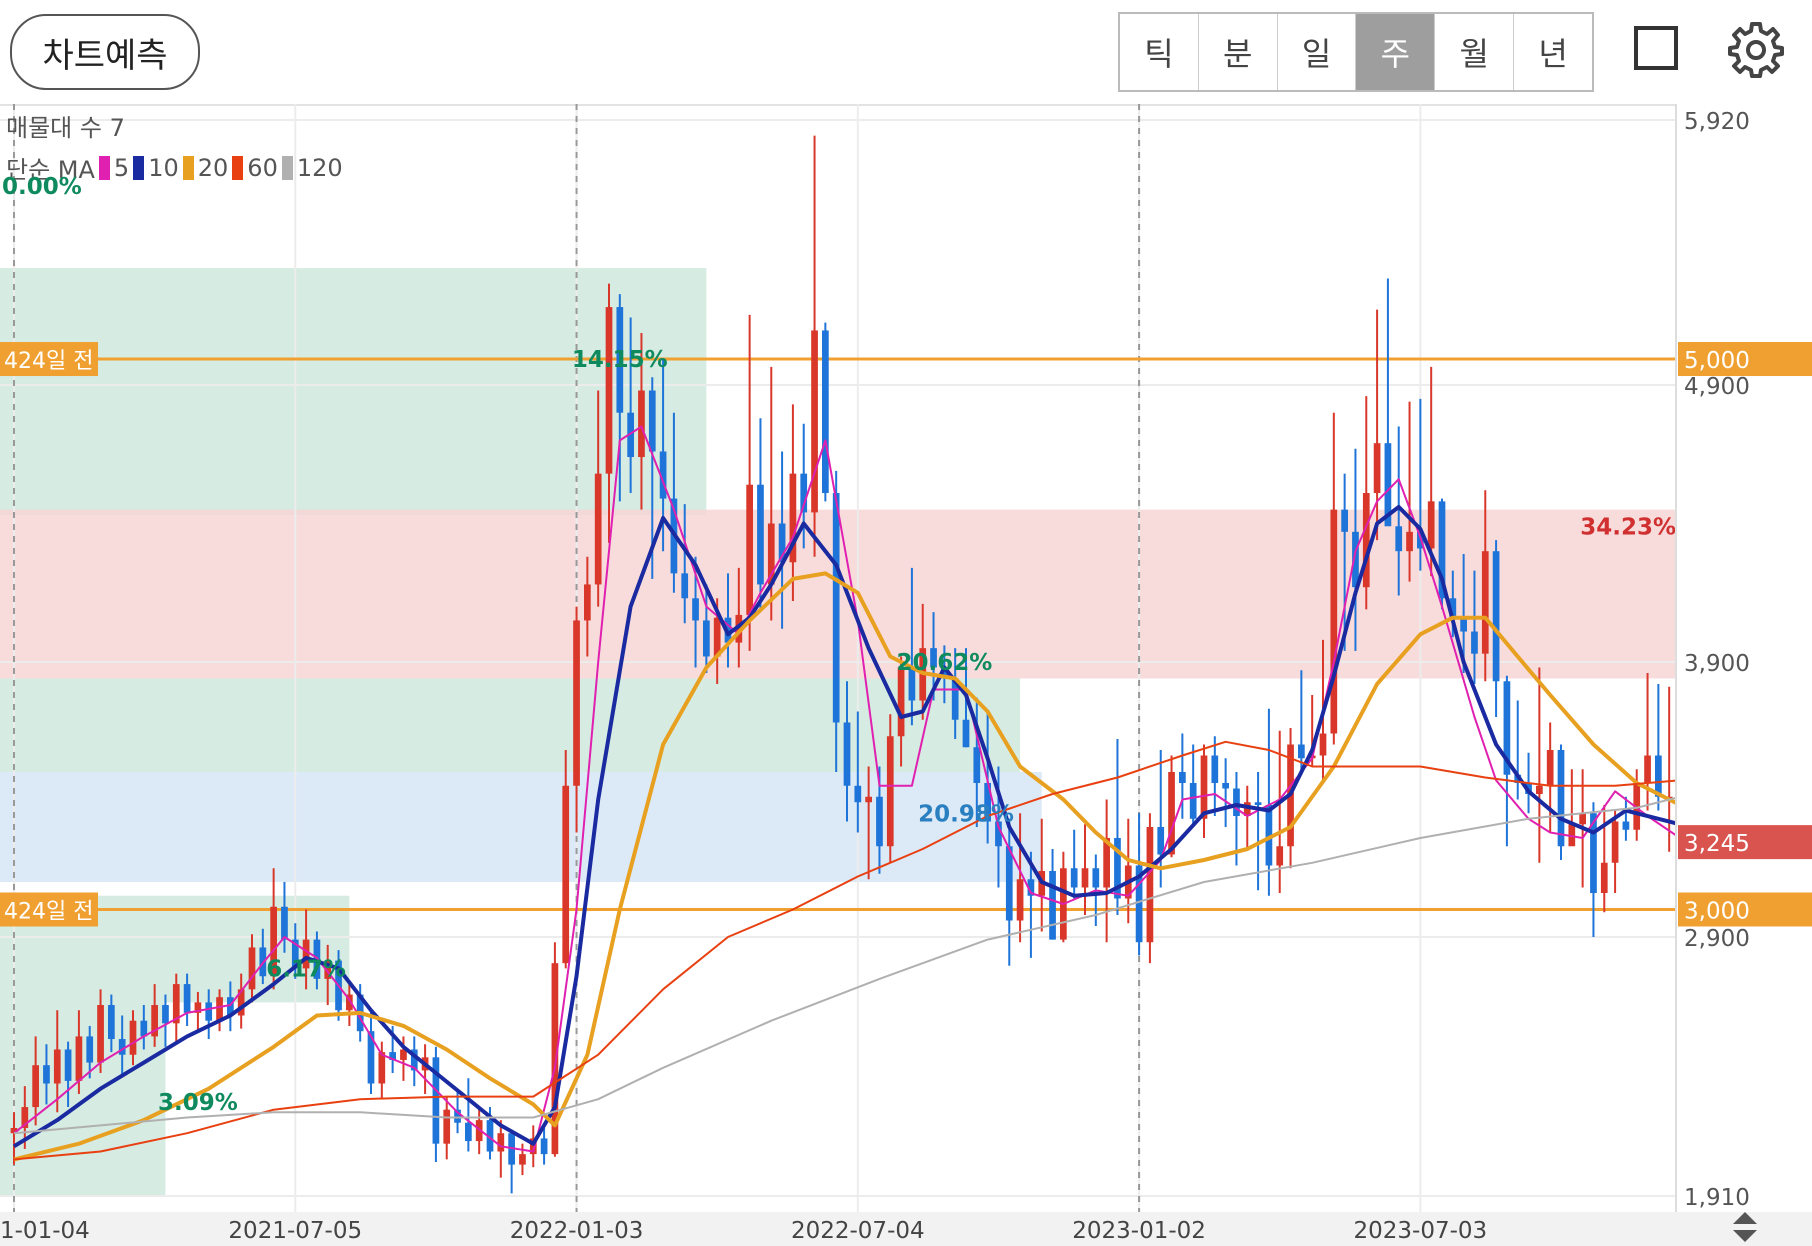 The image size is (1812, 1246). Describe the element at coordinates (1717, 664) in the screenshot. I see `y-tick-label: 3,900` at that location.